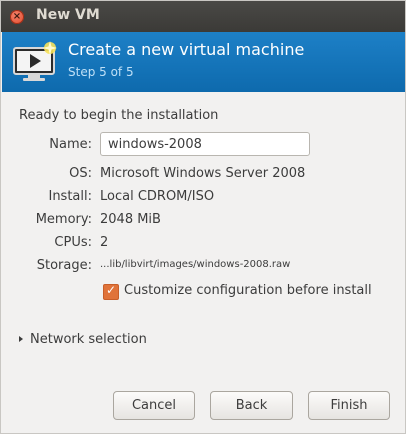 Image resolution: width=406 pixels, height=434 pixels. What do you see at coordinates (70, 196) in the screenshot?
I see `install-label: Install:` at bounding box center [70, 196].